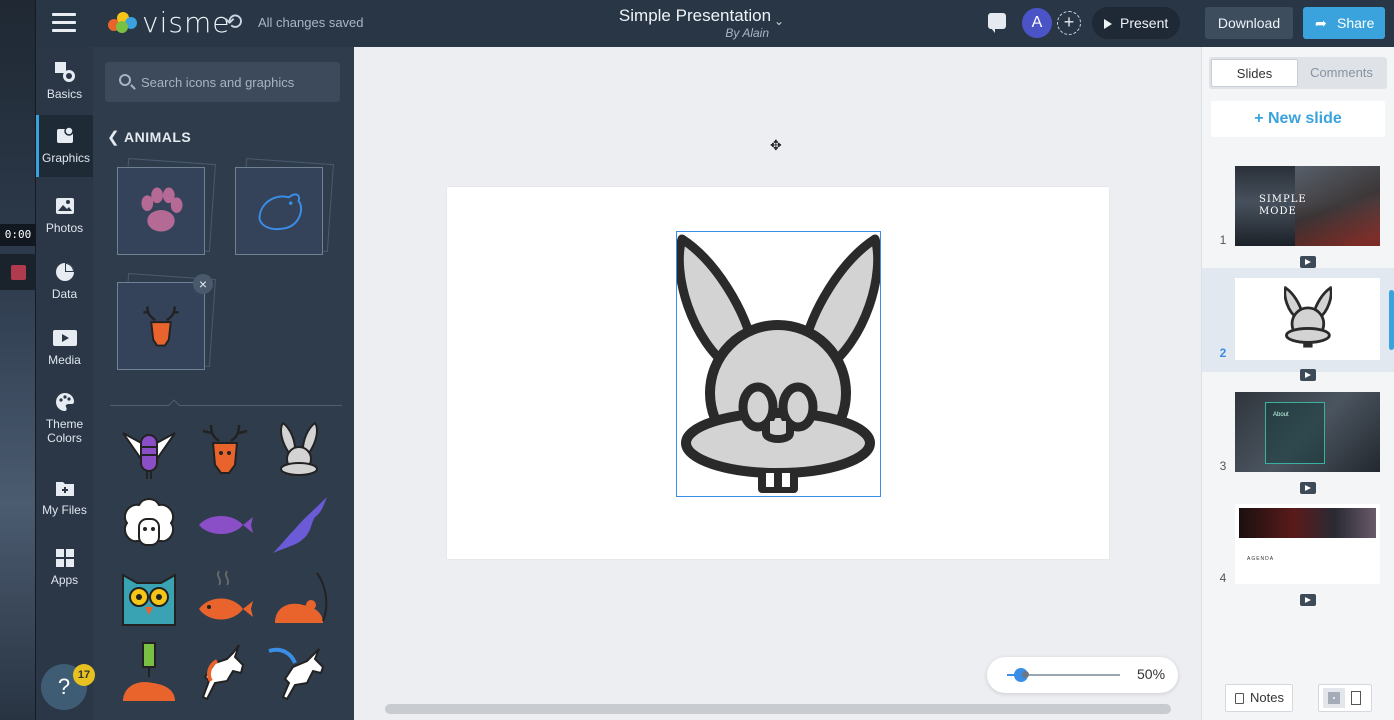 The image size is (1394, 720). I want to click on section-divider, so click(226, 405).